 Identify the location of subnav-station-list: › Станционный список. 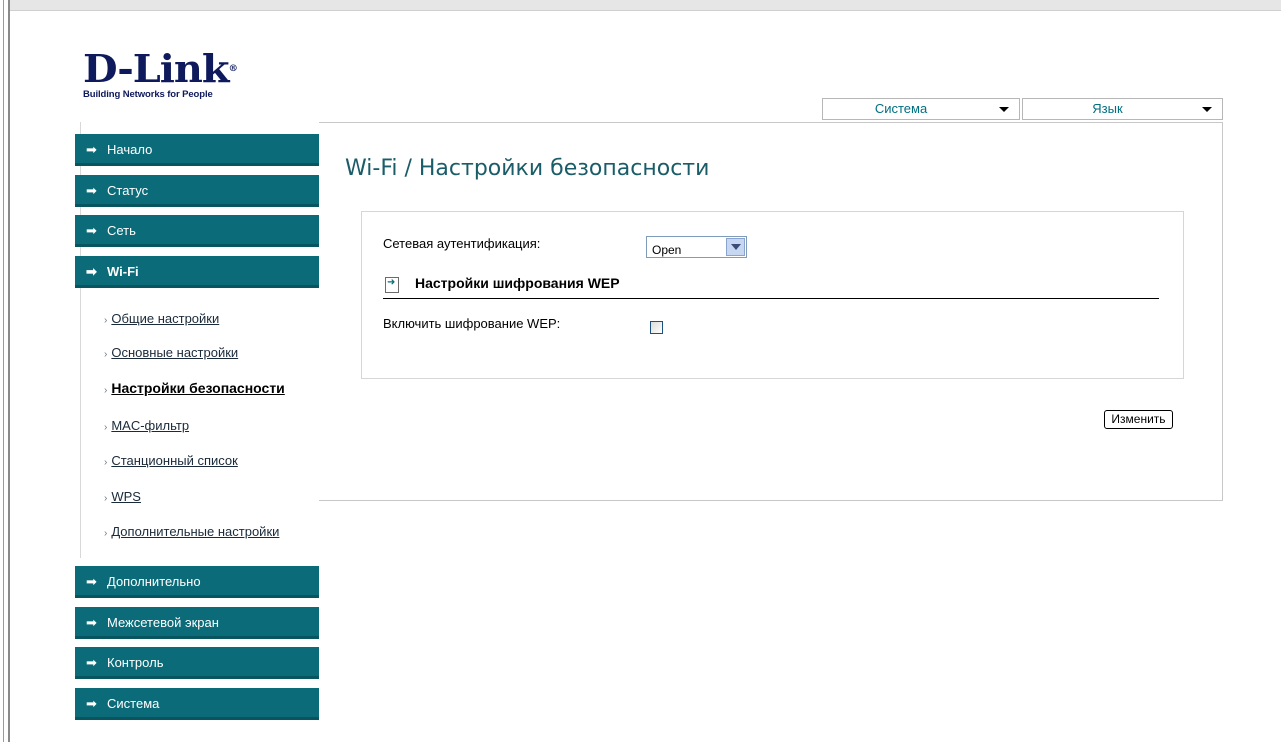
(171, 460).